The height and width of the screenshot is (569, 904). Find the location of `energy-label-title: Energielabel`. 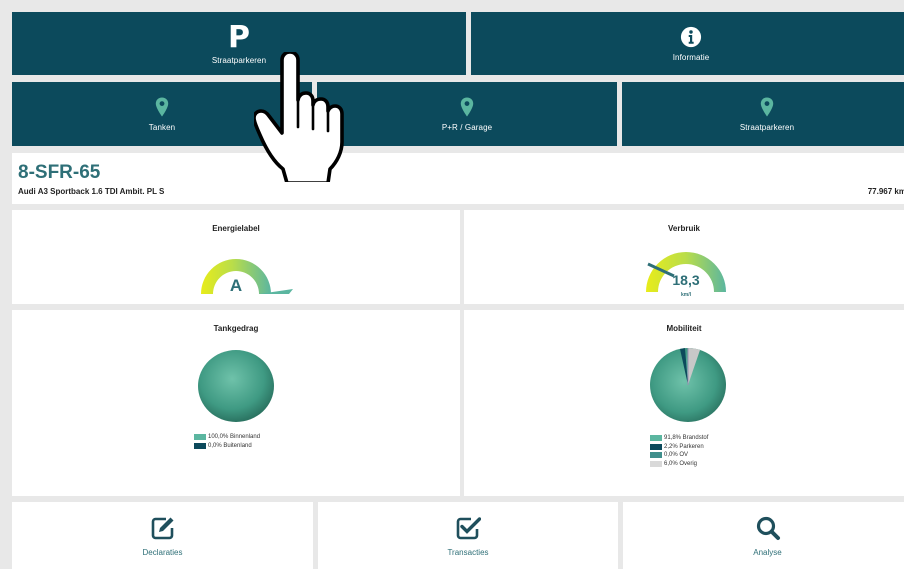

energy-label-title: Energielabel is located at coordinates (236, 228).